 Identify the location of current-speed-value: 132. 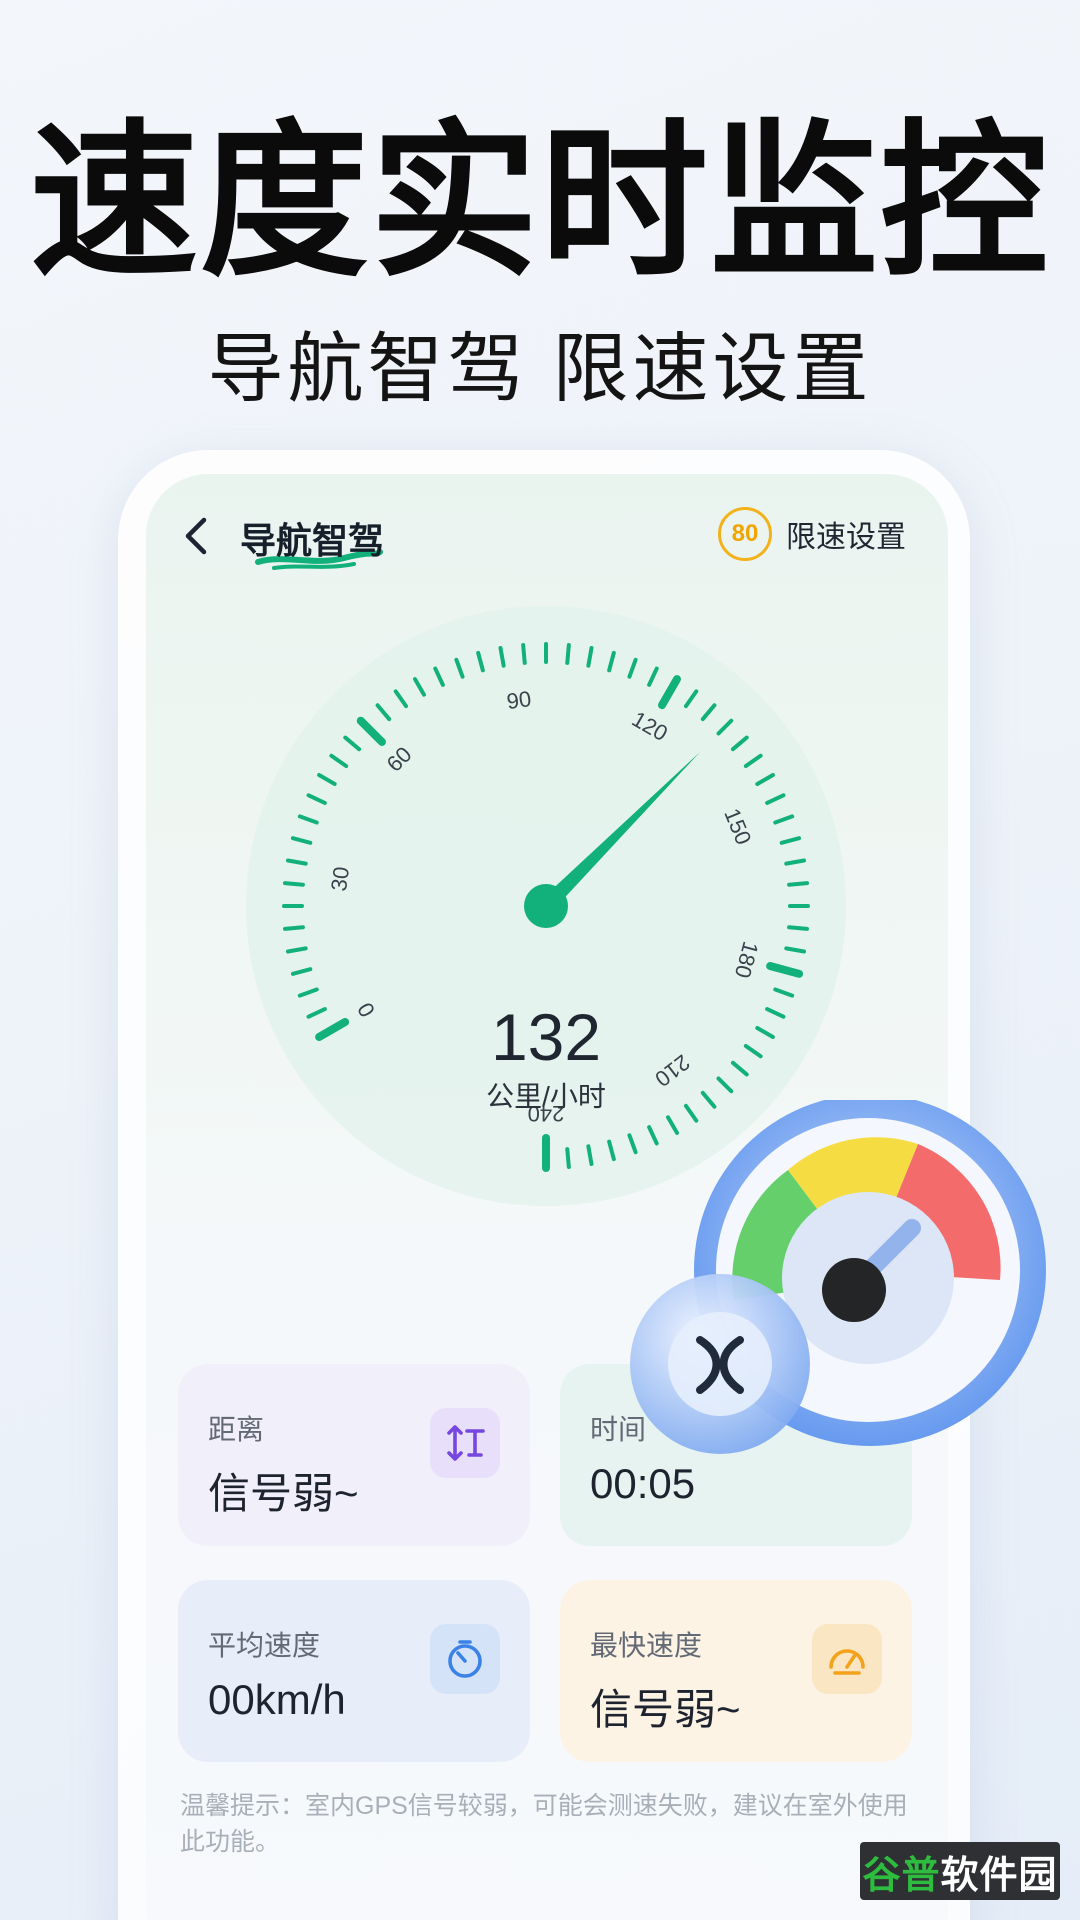
(546, 1037).